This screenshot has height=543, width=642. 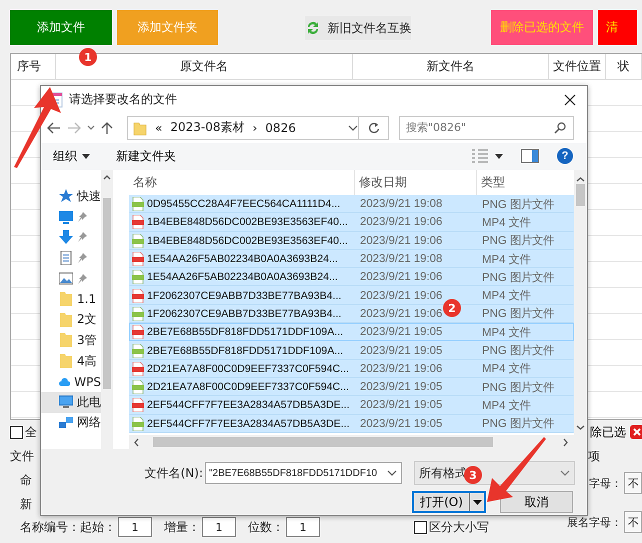 I want to click on column-header: 状, so click(x=624, y=66).